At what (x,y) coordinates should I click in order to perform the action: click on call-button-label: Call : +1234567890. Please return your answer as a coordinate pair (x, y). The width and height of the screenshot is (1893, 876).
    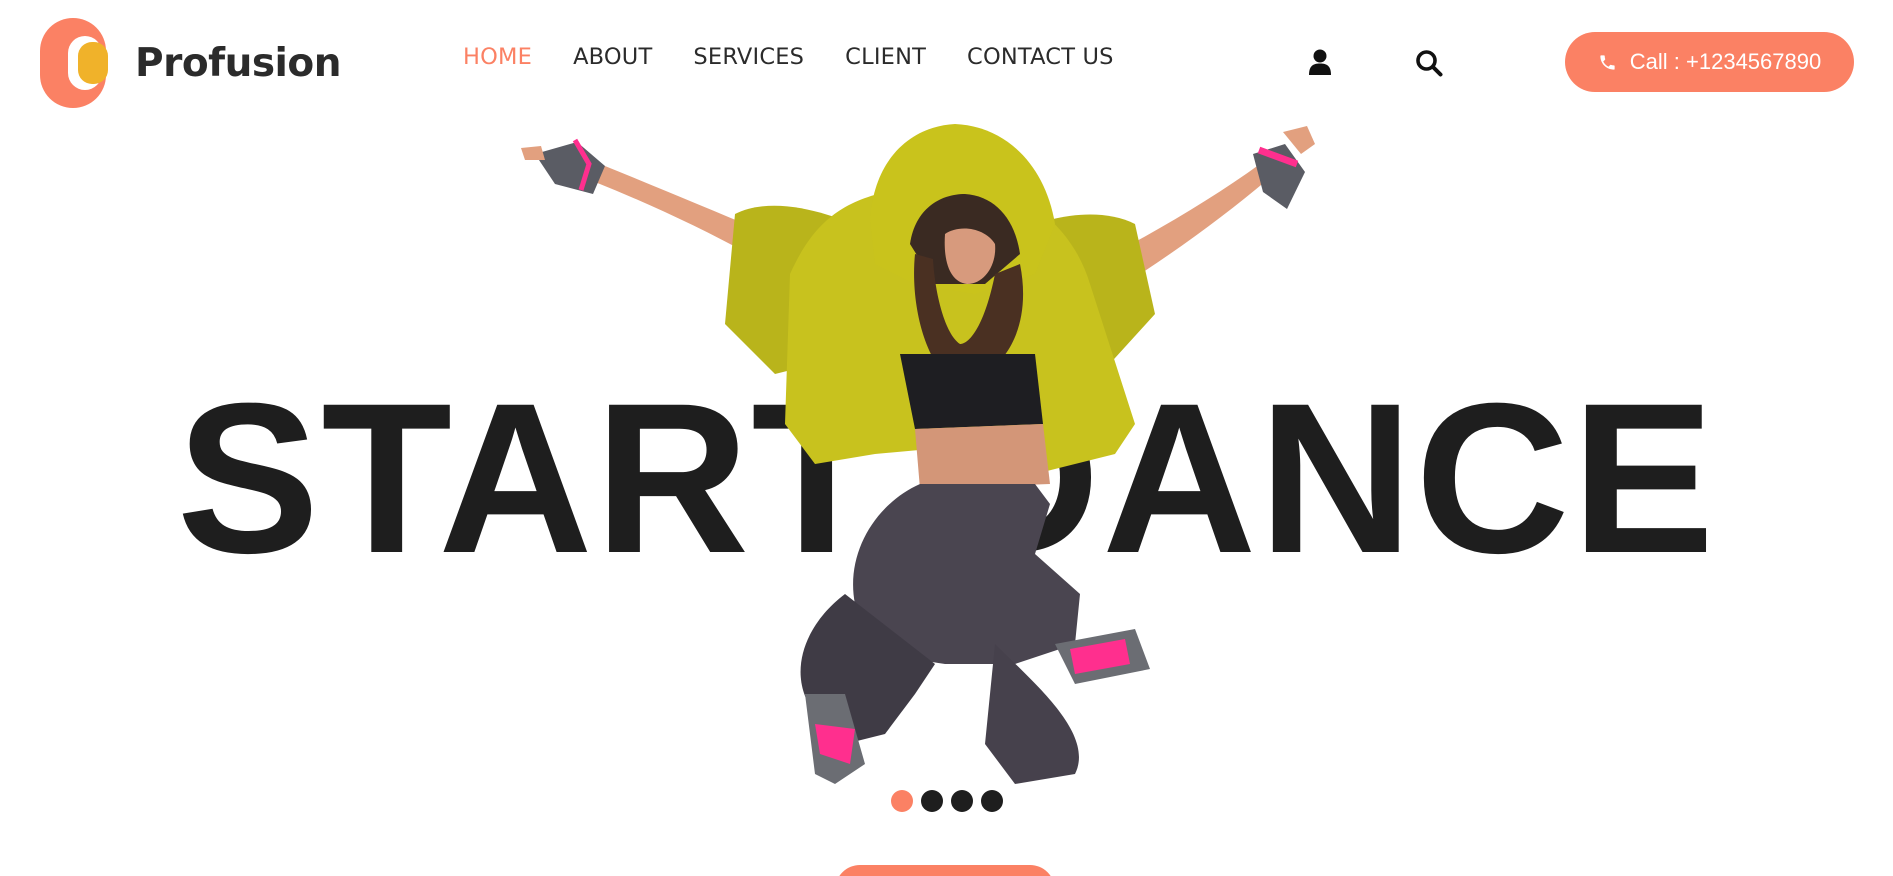
    Looking at the image, I should click on (1725, 61).